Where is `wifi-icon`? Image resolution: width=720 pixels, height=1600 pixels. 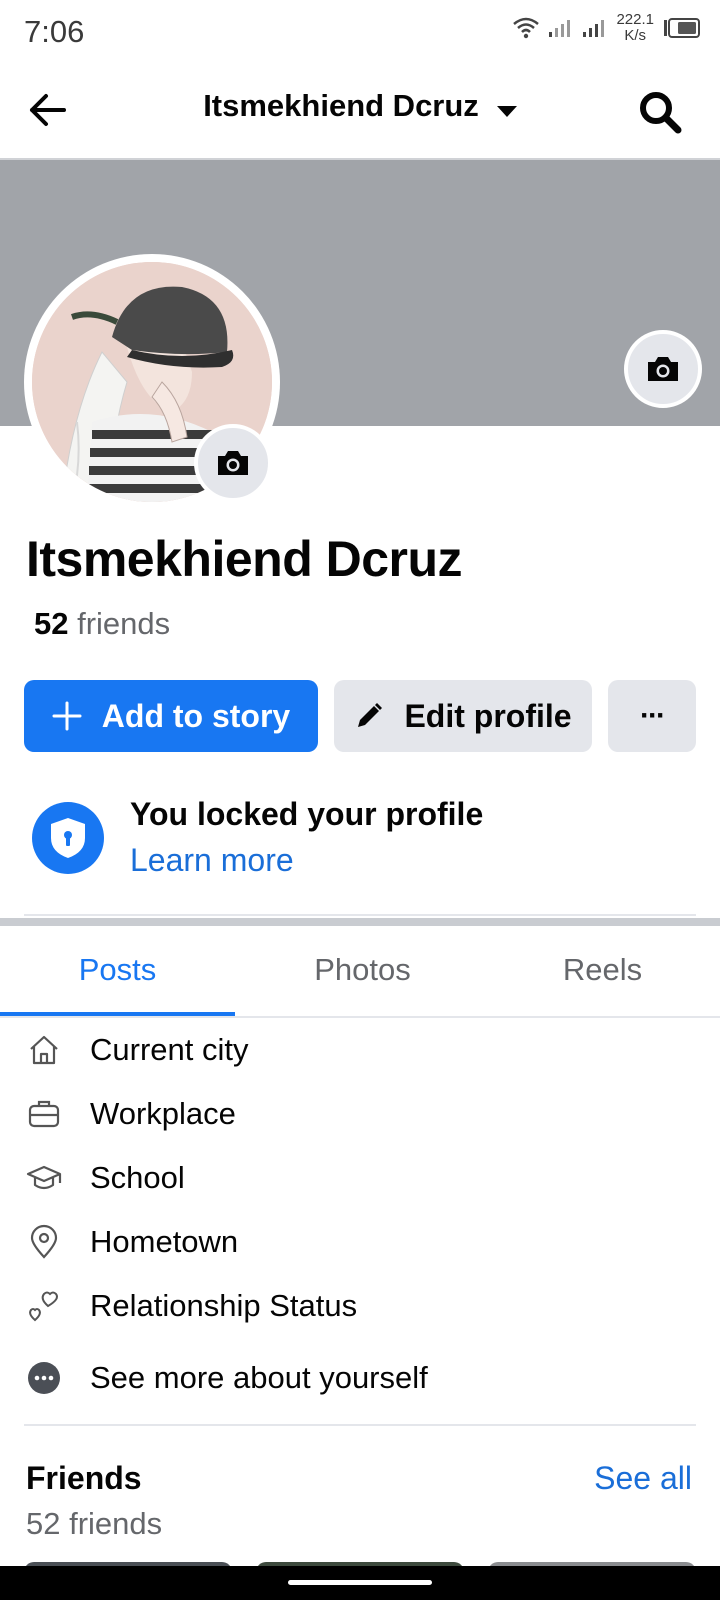 wifi-icon is located at coordinates (526, 28).